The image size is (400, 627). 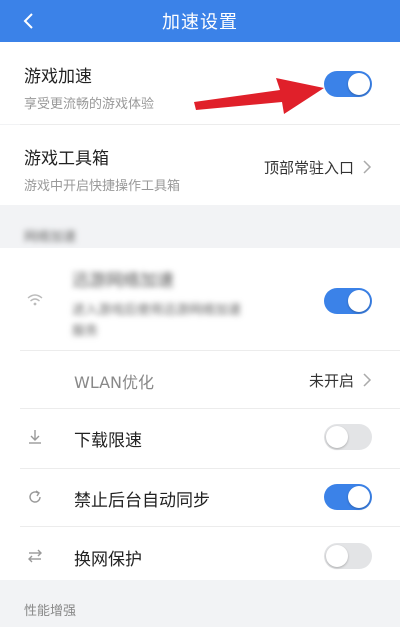 What do you see at coordinates (308, 168) in the screenshot?
I see `toolbox-value: 顶部常驻入口` at bounding box center [308, 168].